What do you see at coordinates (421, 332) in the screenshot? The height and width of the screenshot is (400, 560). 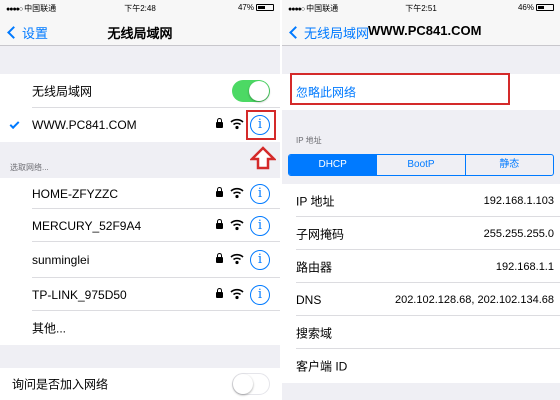 I see `search-domain-row: 搜索域` at bounding box center [421, 332].